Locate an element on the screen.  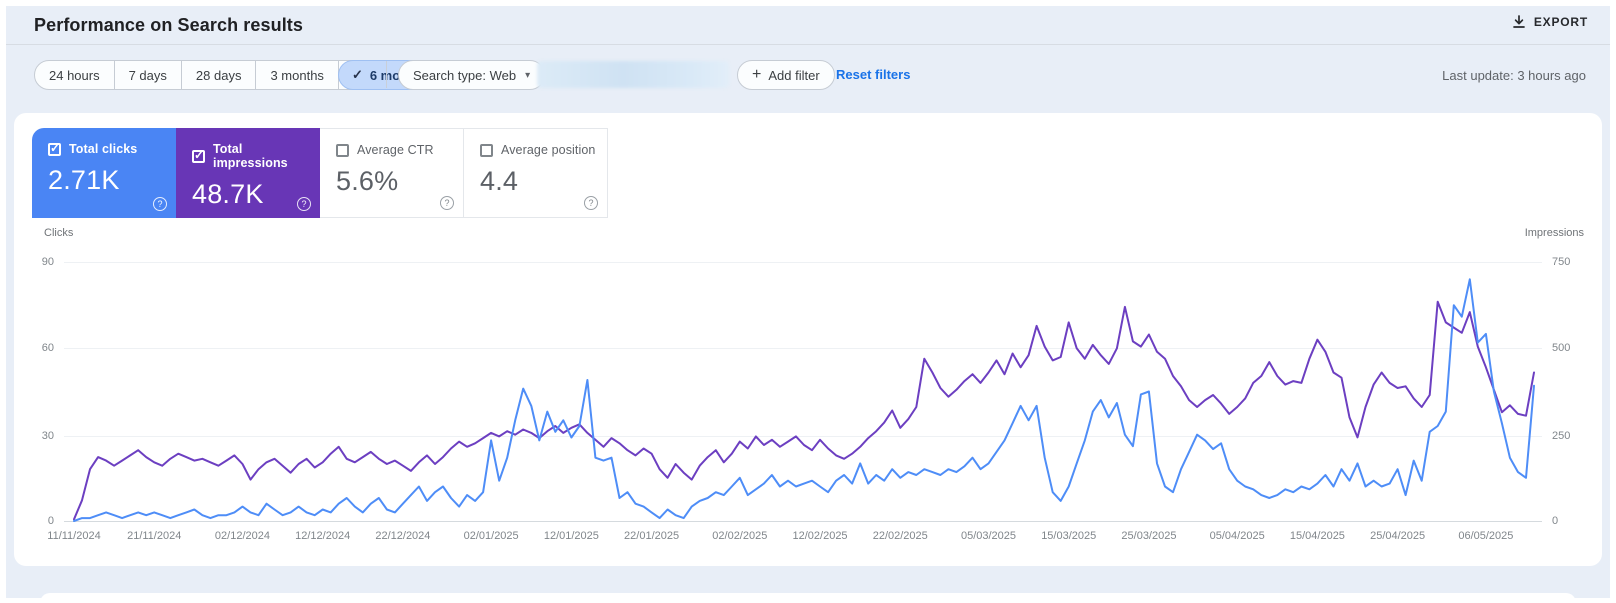
checkmark-icon: ✓ is located at coordinates (357, 74).